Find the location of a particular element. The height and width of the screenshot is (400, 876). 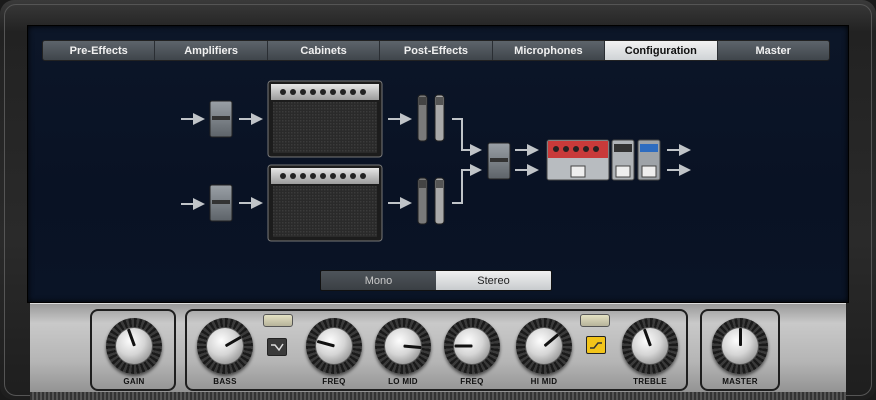

mono-stereo-toggle: Mono Stereo is located at coordinates (436, 280).